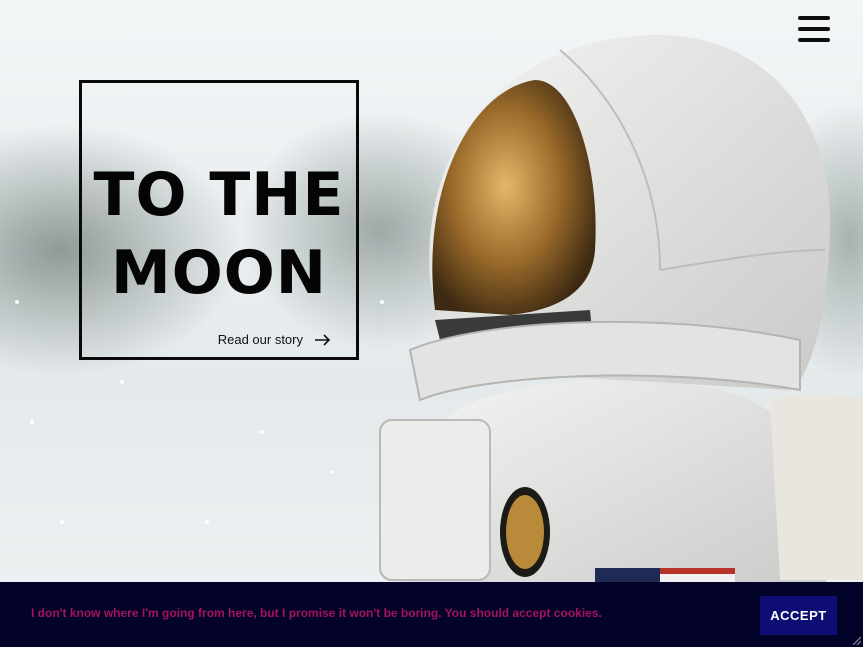 Image resolution: width=863 pixels, height=647 pixels. What do you see at coordinates (219, 234) in the screenshot?
I see `hero-title: TO THE MOON` at bounding box center [219, 234].